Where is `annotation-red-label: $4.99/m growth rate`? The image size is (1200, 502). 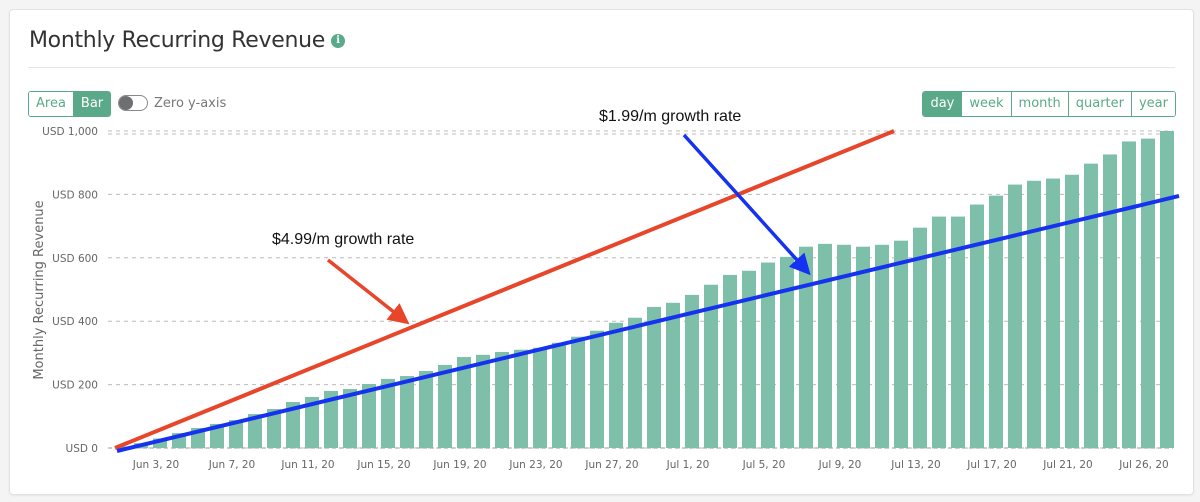 annotation-red-label: $4.99/m growth rate is located at coordinates (343, 239).